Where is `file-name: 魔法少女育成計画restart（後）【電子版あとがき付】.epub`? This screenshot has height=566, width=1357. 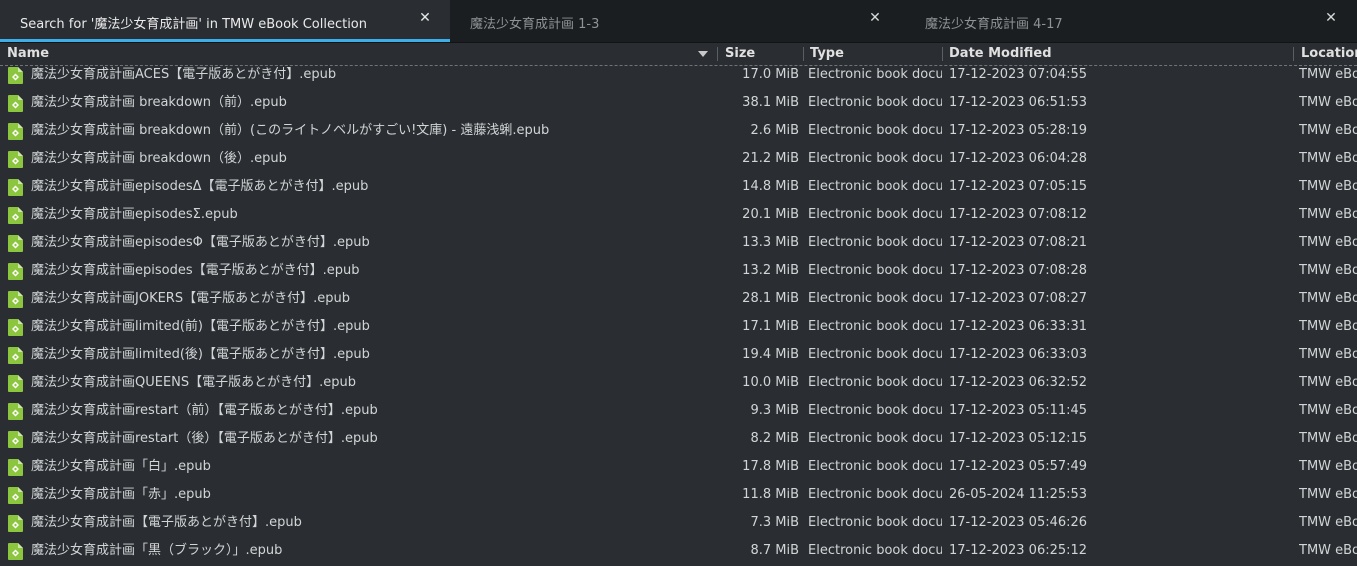
file-name: 魔法少女育成計画restart（後）【電子版あとがき付】.epub is located at coordinates (204, 438).